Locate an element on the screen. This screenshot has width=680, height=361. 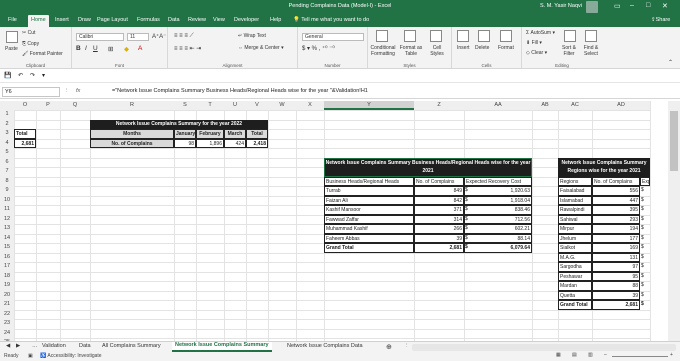
tab-insert: Insert is located at coordinates (62, 20).